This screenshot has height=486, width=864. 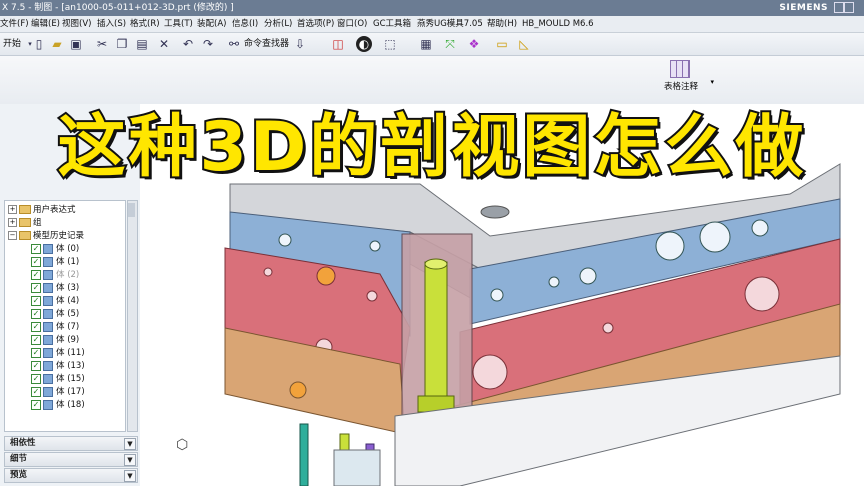 What do you see at coordinates (14, 24) in the screenshot?
I see `menu-file: 文件(F)` at bounding box center [14, 24].